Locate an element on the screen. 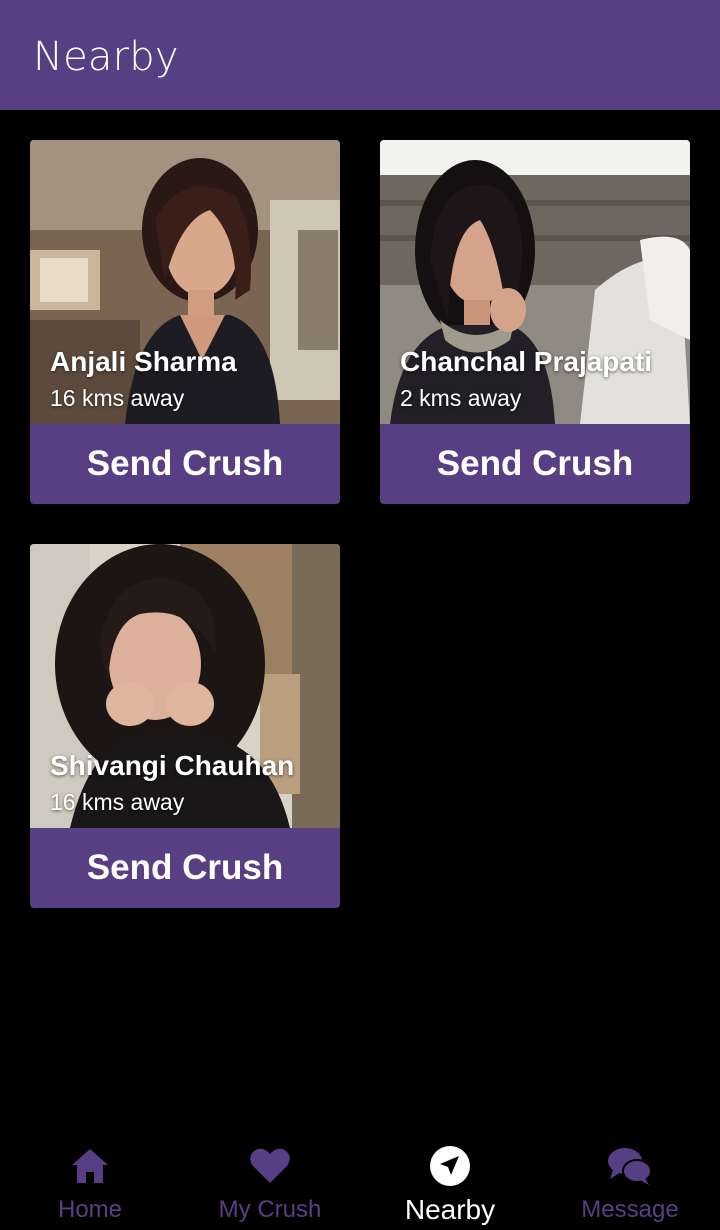 Image resolution: width=720 pixels, height=1230 pixels. profile-card: Chanchal Prajapati 2 kms away Send Crush is located at coordinates (535, 322).